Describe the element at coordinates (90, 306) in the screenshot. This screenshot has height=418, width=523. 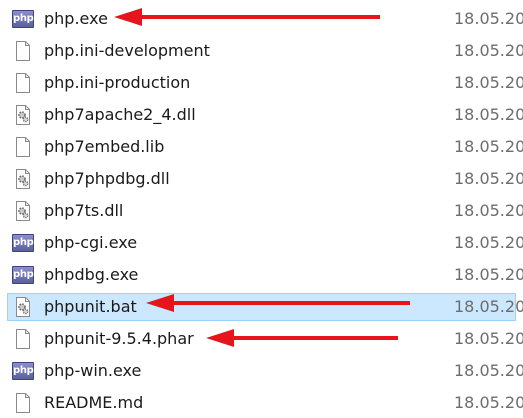
I see `file-name: phpunit.bat` at that location.